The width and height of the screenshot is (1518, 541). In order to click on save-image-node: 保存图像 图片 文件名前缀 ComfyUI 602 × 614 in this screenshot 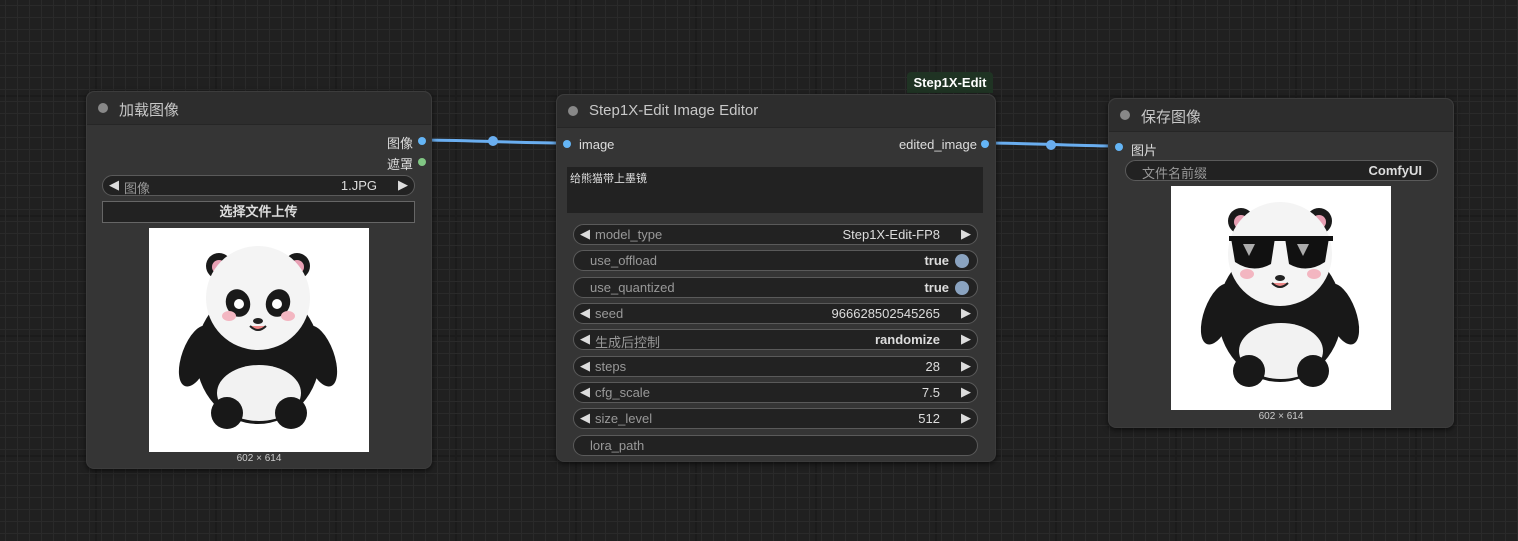, I will do `click(1281, 263)`.